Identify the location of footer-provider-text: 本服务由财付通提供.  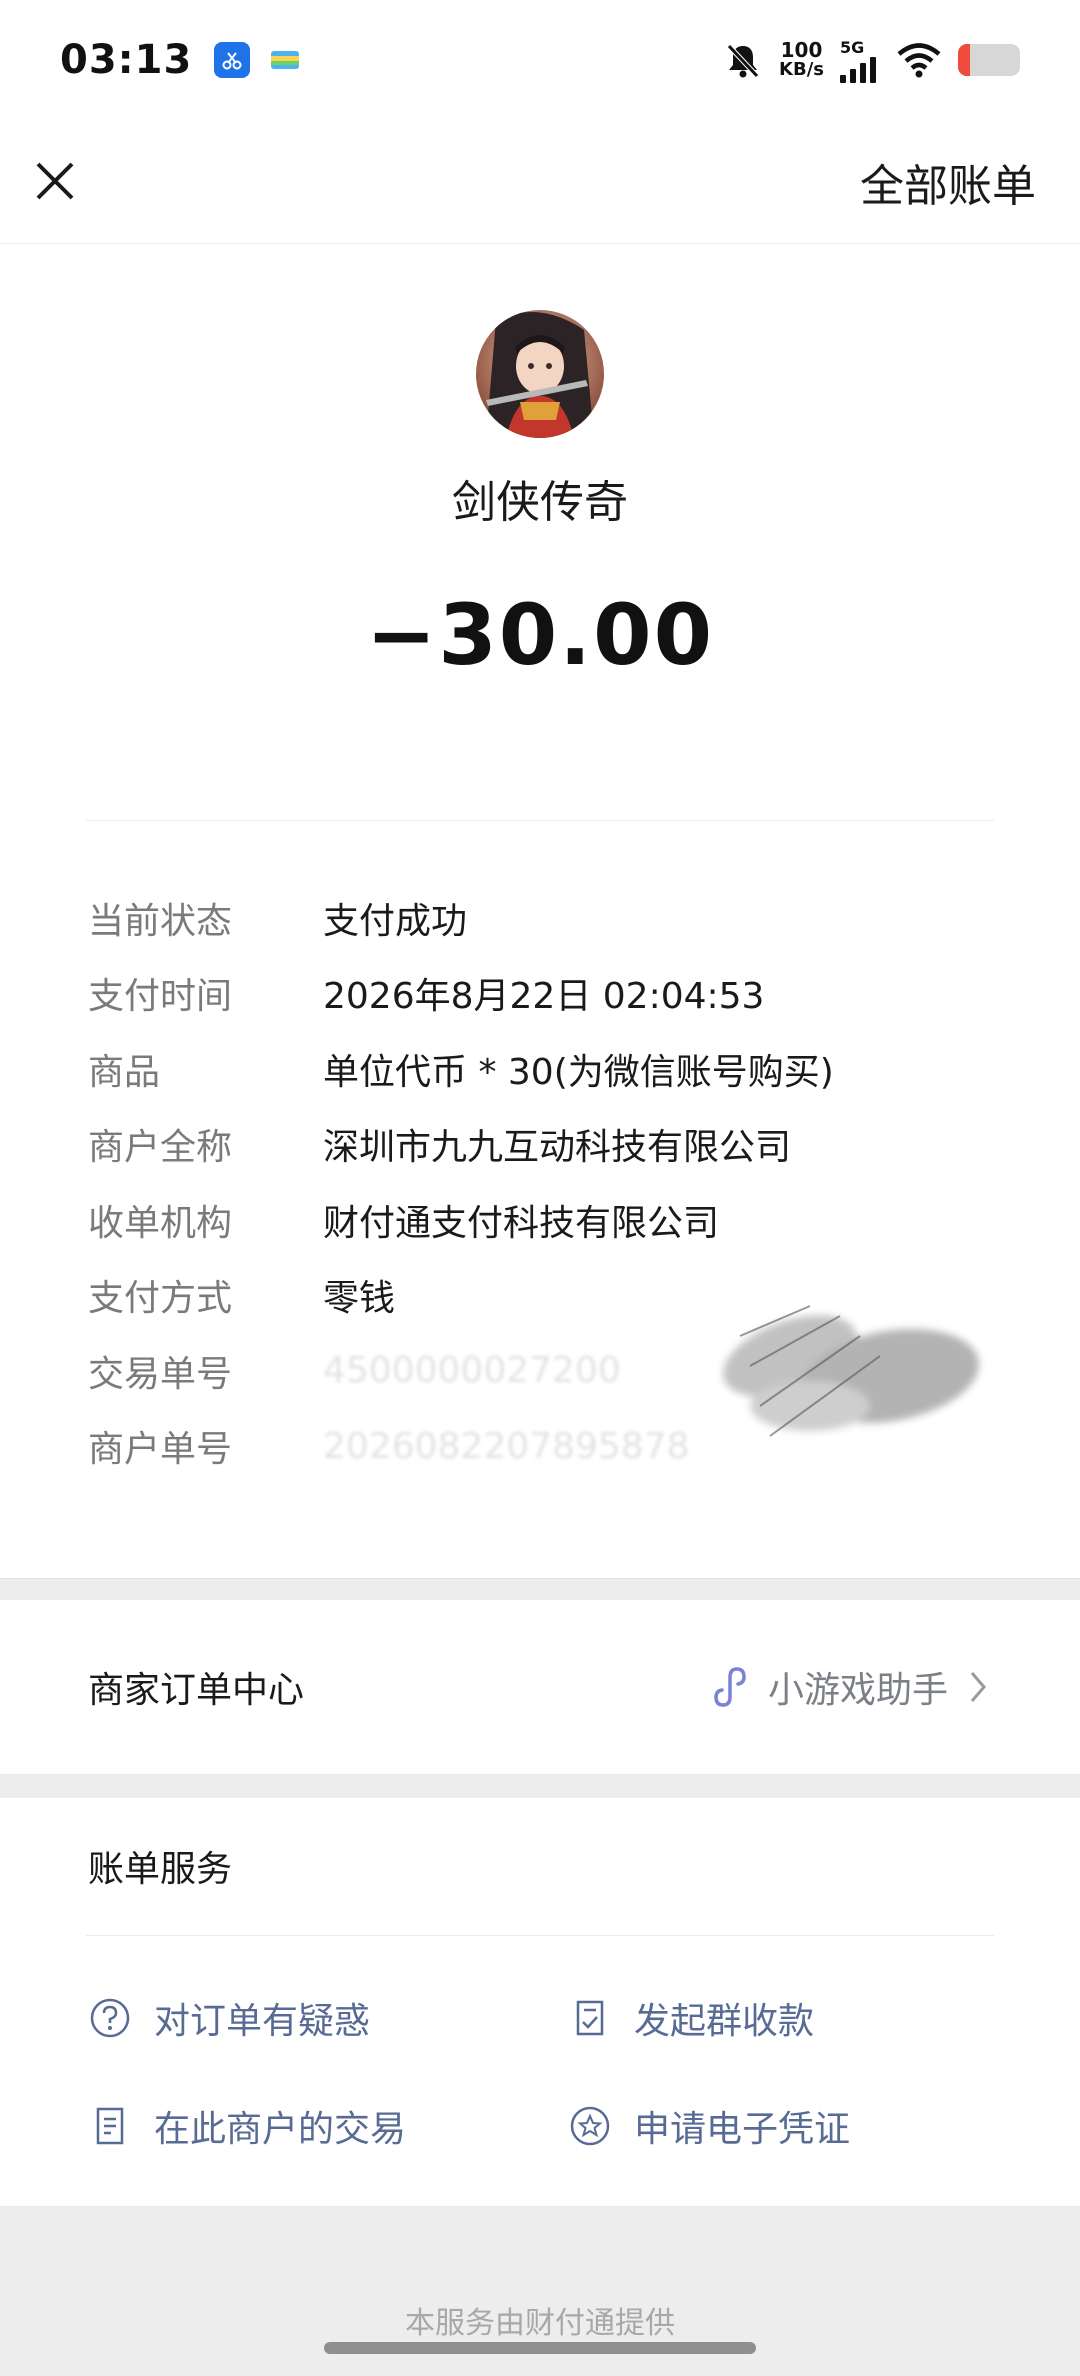
(540, 2323).